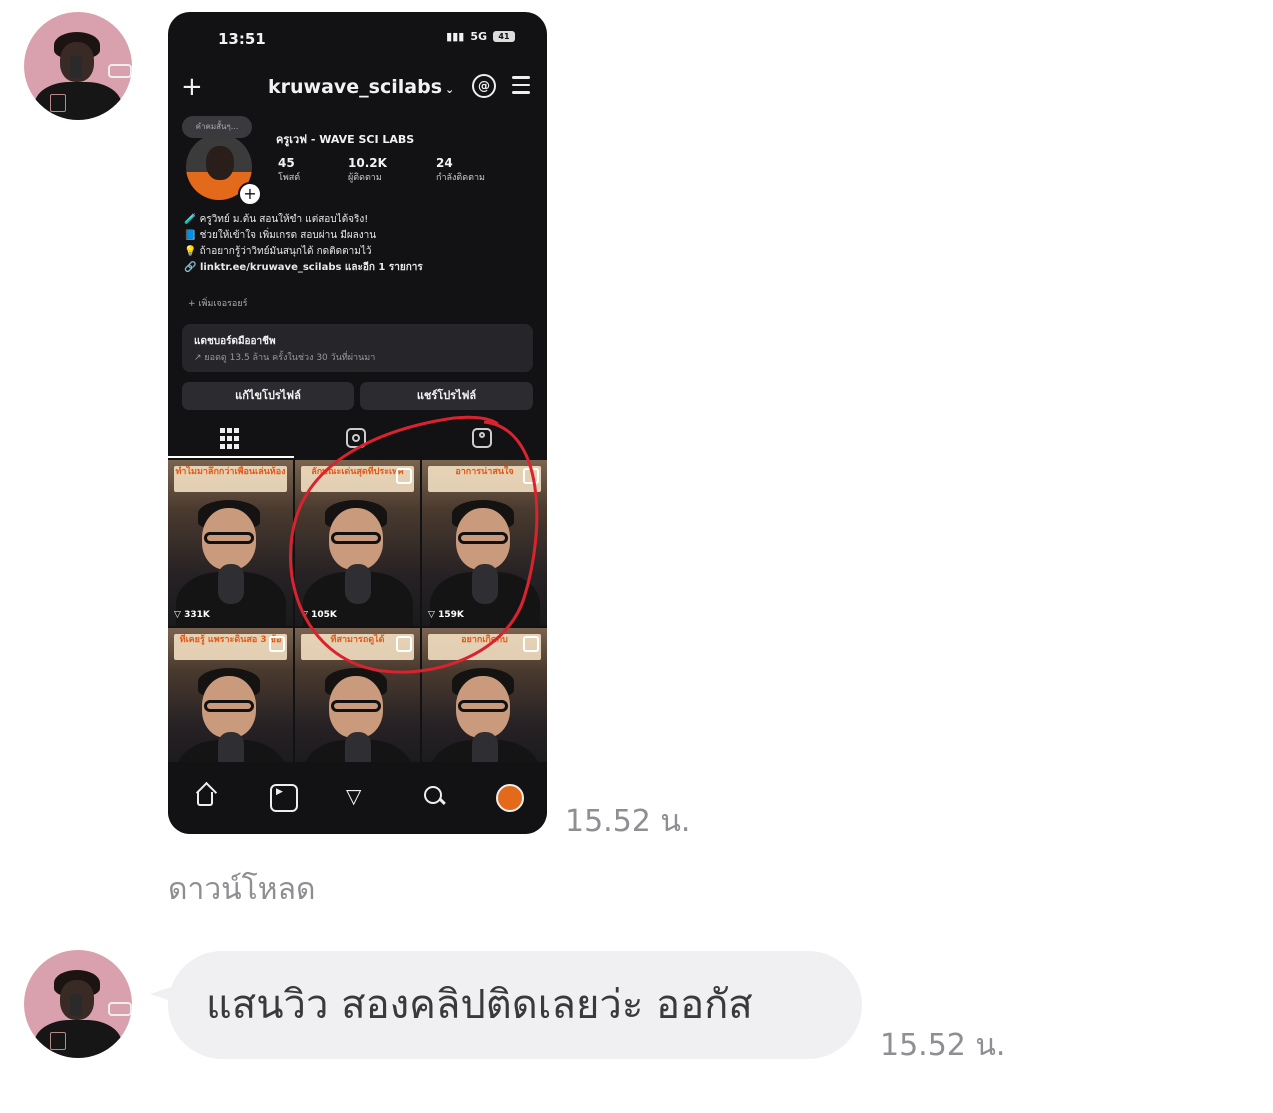 The image size is (1273, 1113). Describe the element at coordinates (230, 543) in the screenshot. I see `post-thumbnail: ทำไมมาลึกกว่าเพื่อนเล่นห้อง ▽ 331K` at that location.